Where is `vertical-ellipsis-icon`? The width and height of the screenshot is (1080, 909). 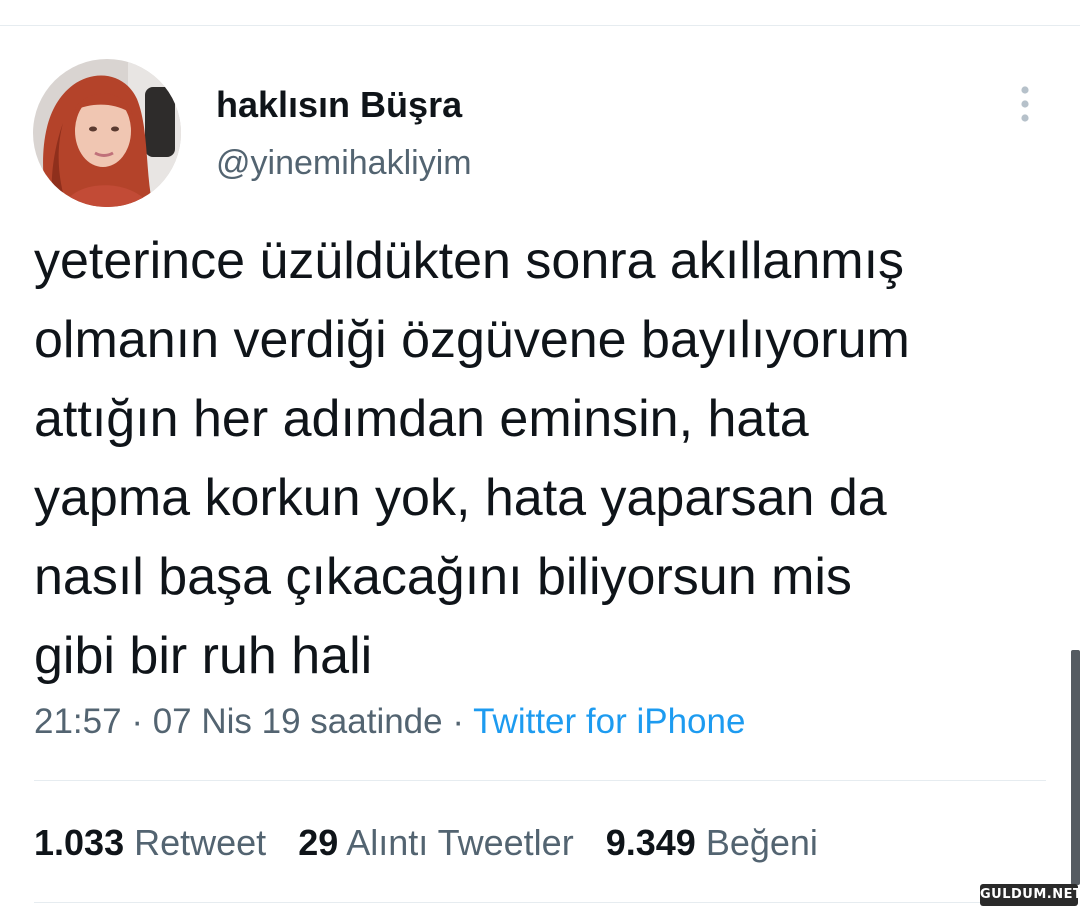
vertical-ellipsis-icon is located at coordinates (1025, 104).